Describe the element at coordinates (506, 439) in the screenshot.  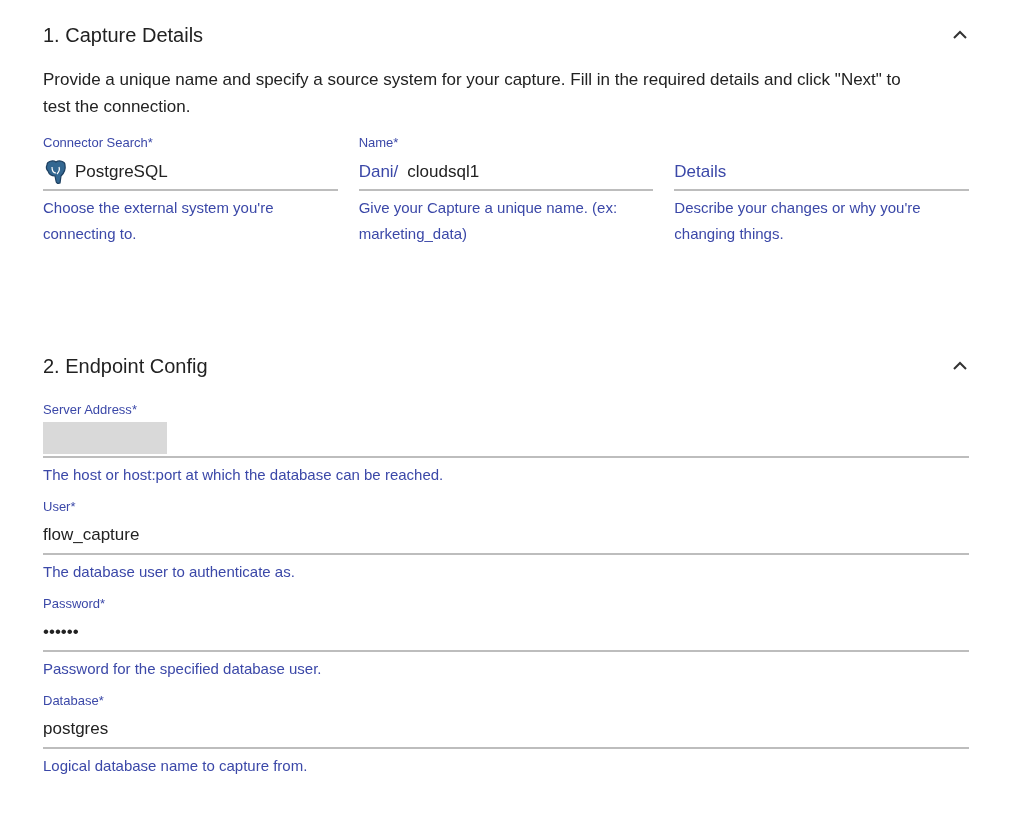
I see `input-field` at that location.